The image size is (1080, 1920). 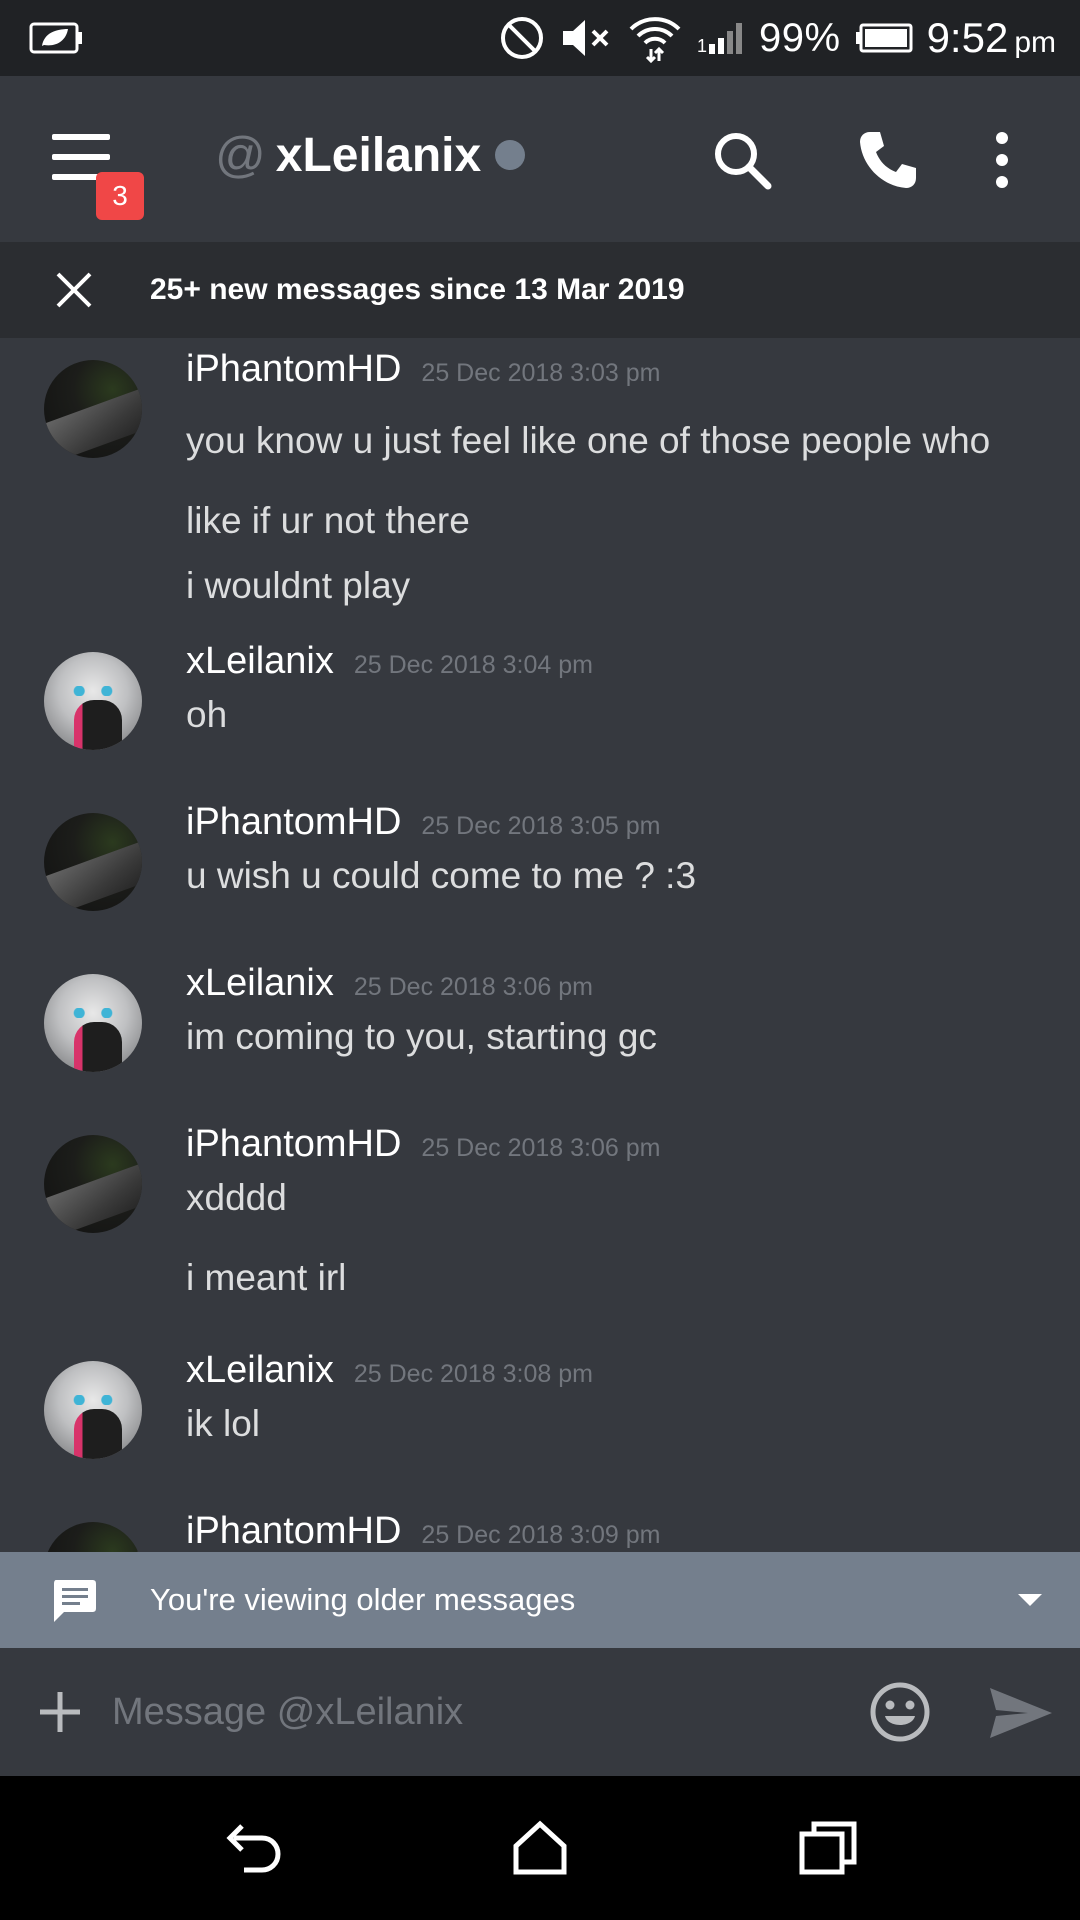 What do you see at coordinates (328, 521) in the screenshot?
I see `message-text: like if ur not there` at bounding box center [328, 521].